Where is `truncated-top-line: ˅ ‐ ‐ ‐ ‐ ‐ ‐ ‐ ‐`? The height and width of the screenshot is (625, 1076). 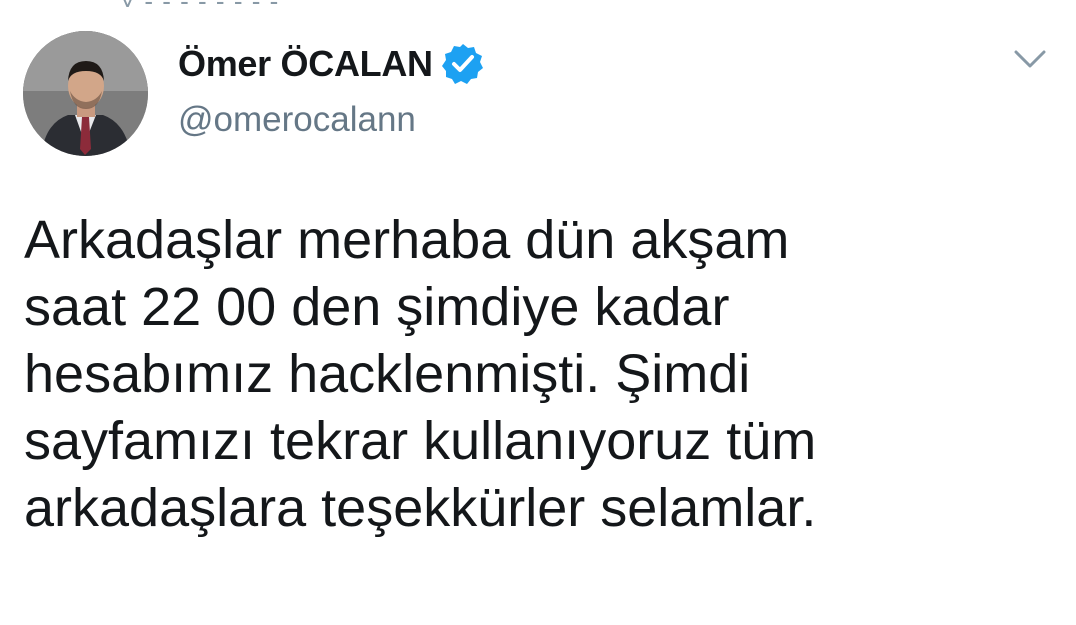 truncated-top-line: ˅ ‐ ‐ ‐ ‐ ‐ ‐ ‐ ‐ is located at coordinates (200, 8).